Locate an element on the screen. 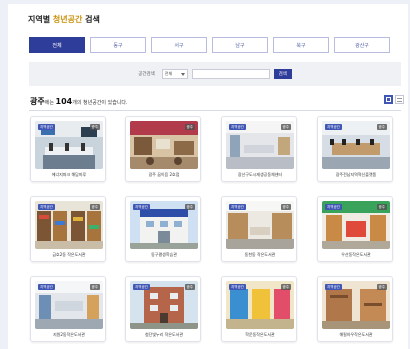 This screenshot has height=349, width=410. list-view-icon is located at coordinates (399, 99).